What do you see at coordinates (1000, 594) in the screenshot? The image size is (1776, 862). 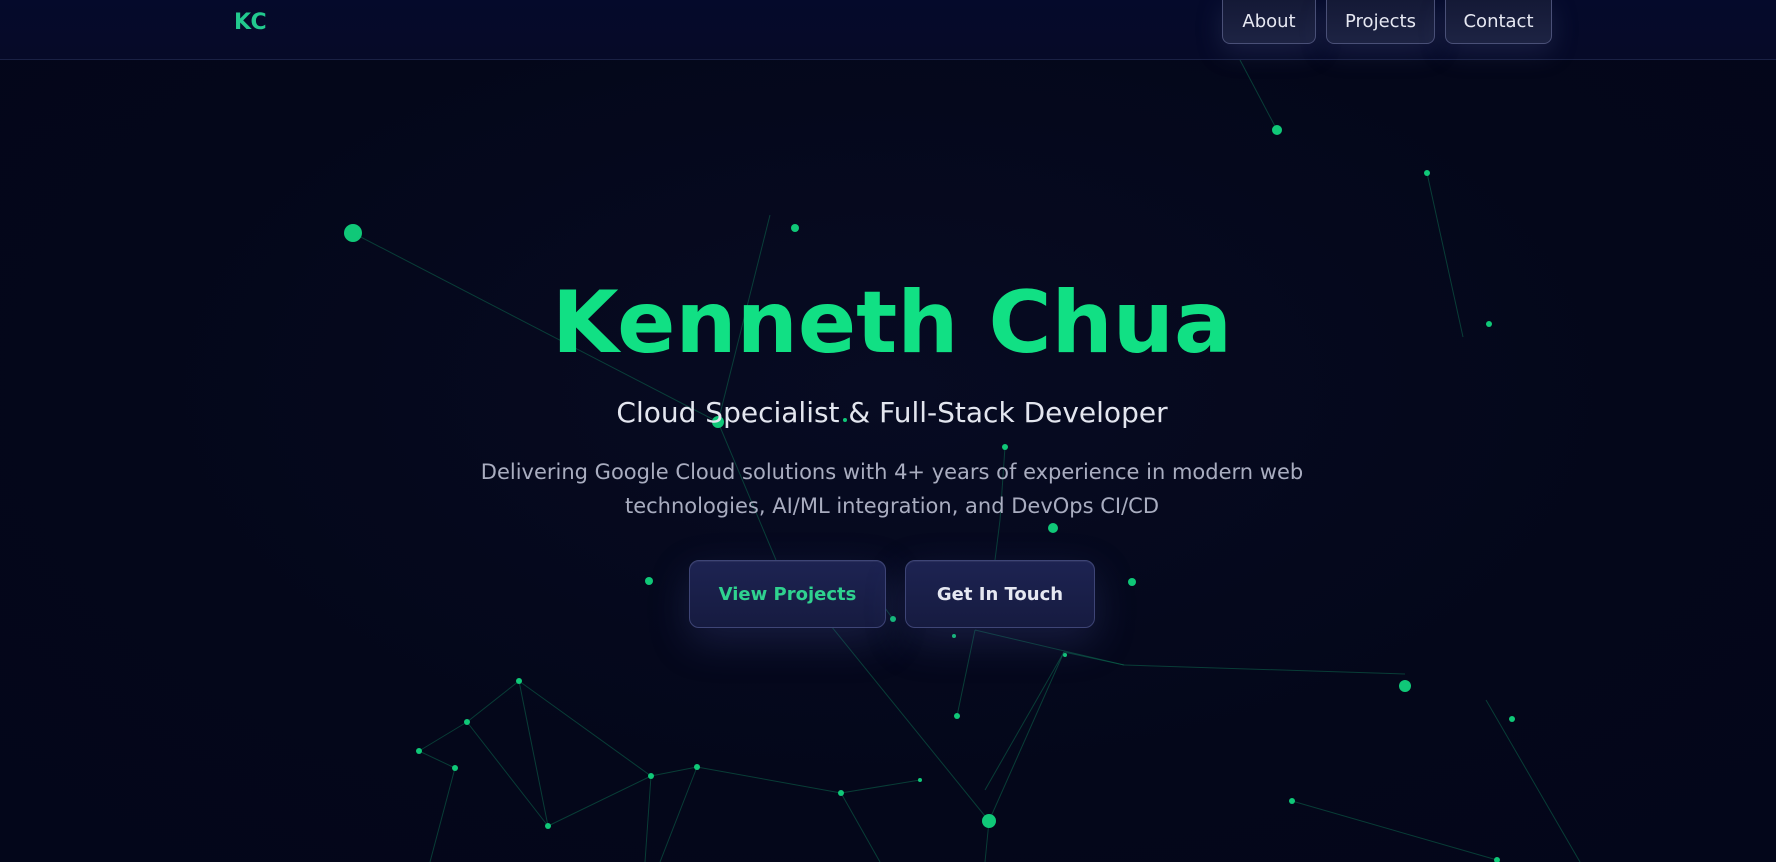 I see `get-in-touch-button: Get In Touch` at bounding box center [1000, 594].